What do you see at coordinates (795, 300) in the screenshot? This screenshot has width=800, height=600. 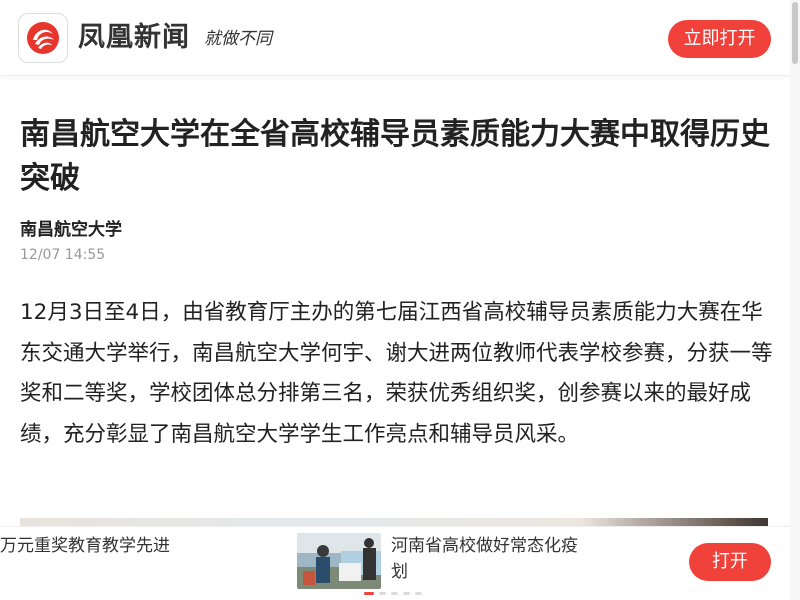 I see `scrollbar-track` at bounding box center [795, 300].